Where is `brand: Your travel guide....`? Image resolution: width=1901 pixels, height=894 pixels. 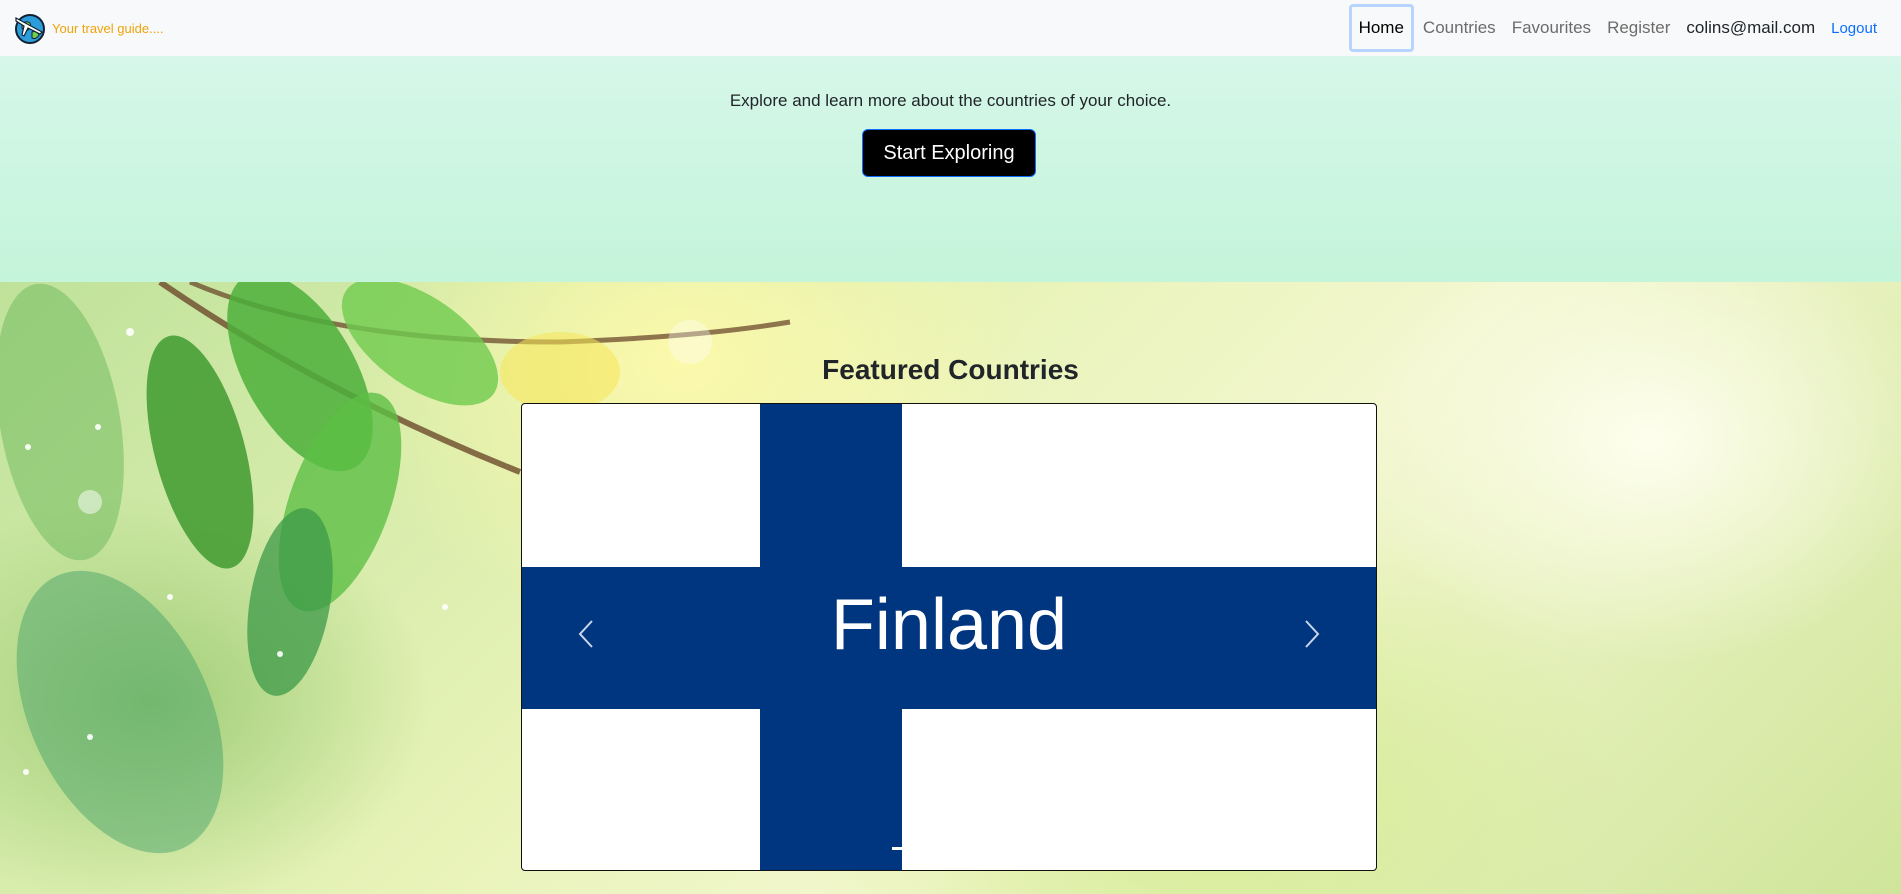 brand: Your travel guide.... is located at coordinates (88, 28).